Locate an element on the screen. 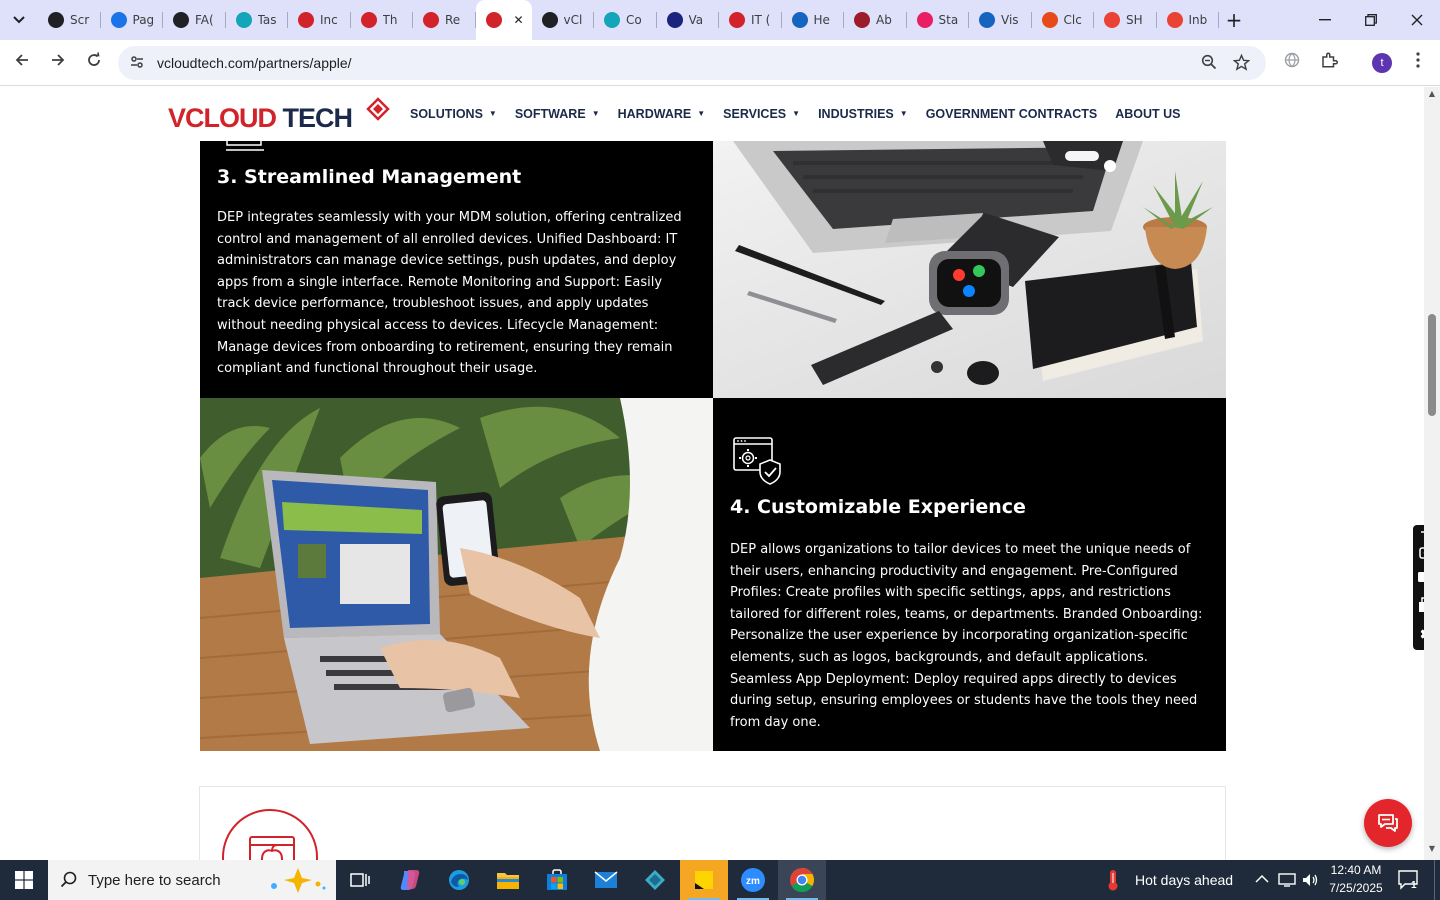 This screenshot has width=1440, height=900. taskbar-search-box: Type here to search is located at coordinates (192, 880).